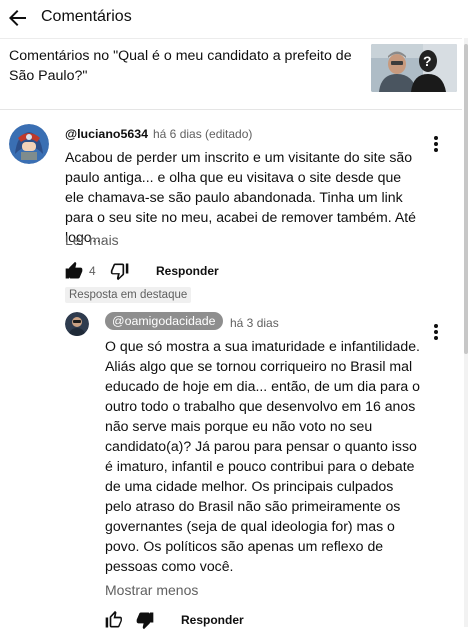 The image size is (468, 635). What do you see at coordinates (145, 620) in the screenshot?
I see `reply-dislike-icon` at bounding box center [145, 620].